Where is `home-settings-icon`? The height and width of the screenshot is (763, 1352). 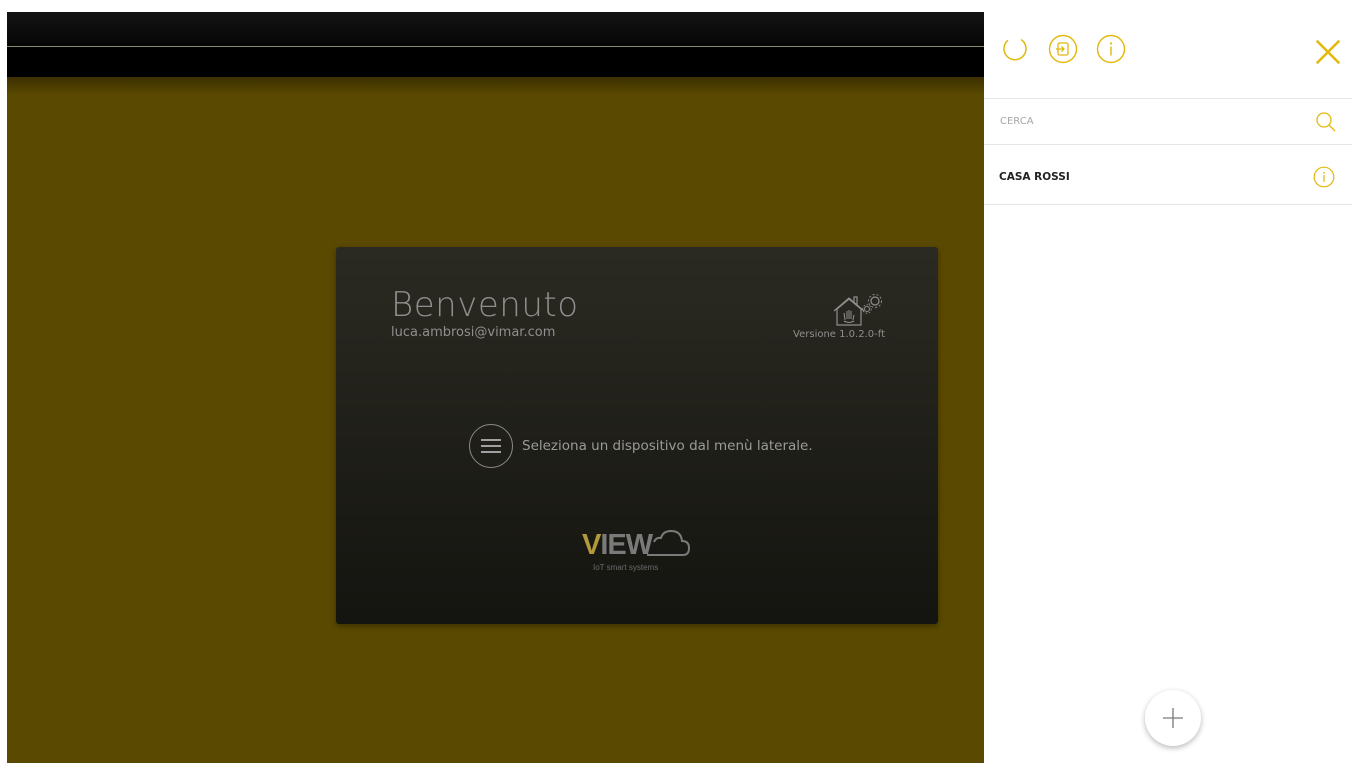
home-settings-icon is located at coordinates (857, 310).